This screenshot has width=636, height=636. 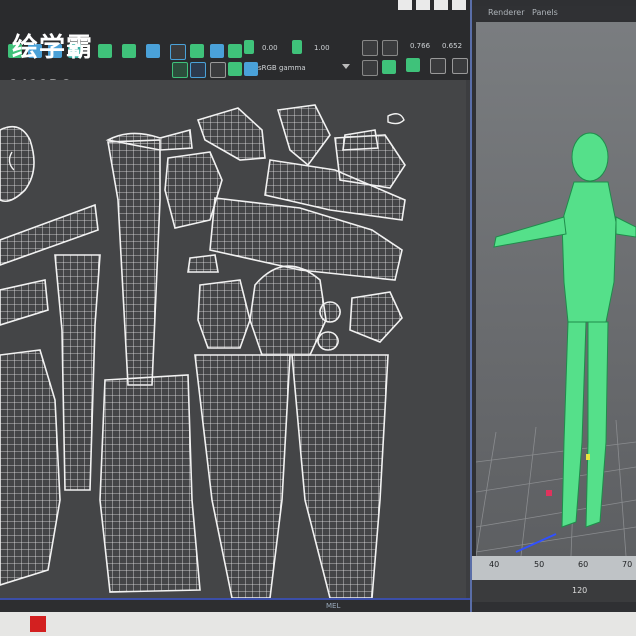 I want to click on color-space-select: sRGB gamma, so click(x=282, y=68).